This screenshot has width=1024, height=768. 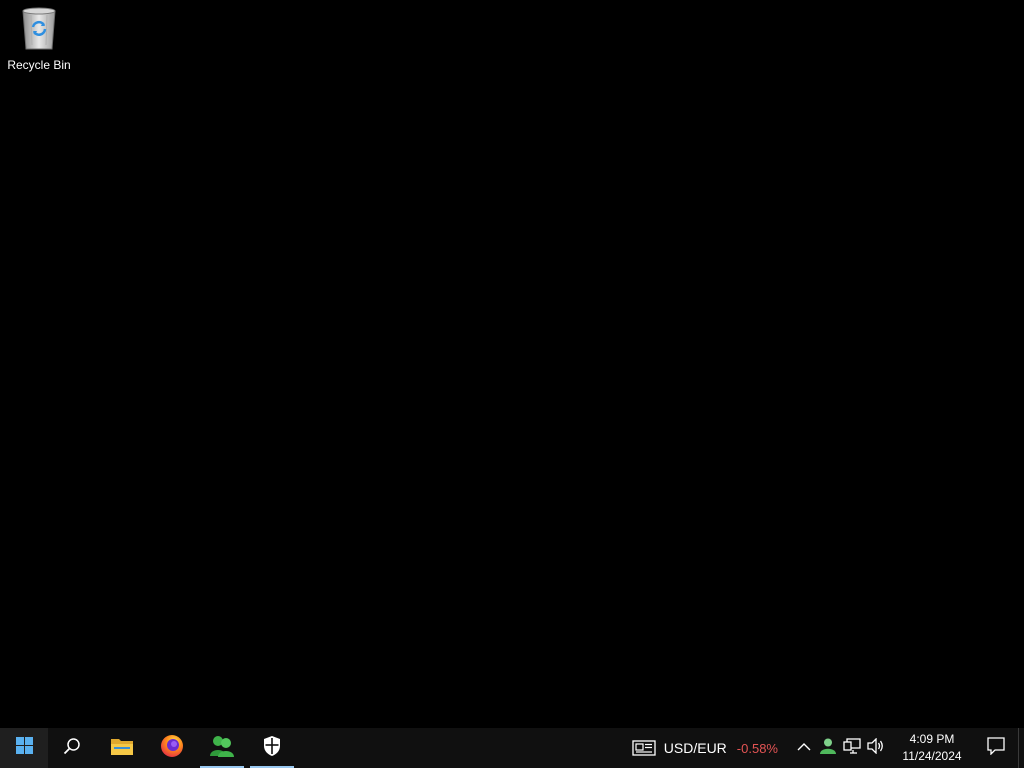 I want to click on users-icon, so click(x=222, y=748).